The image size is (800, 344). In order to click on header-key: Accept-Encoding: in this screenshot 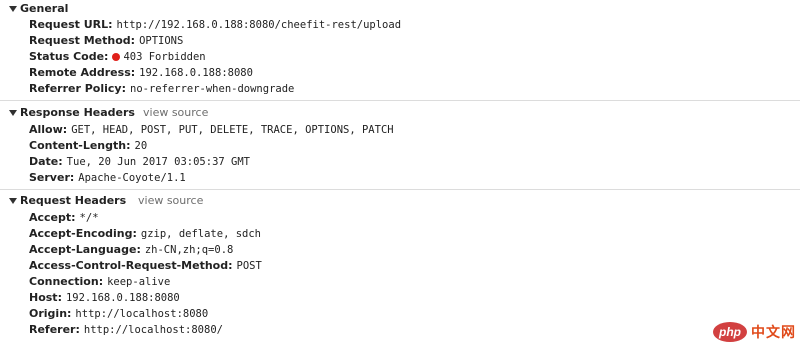, I will do `click(83, 233)`.